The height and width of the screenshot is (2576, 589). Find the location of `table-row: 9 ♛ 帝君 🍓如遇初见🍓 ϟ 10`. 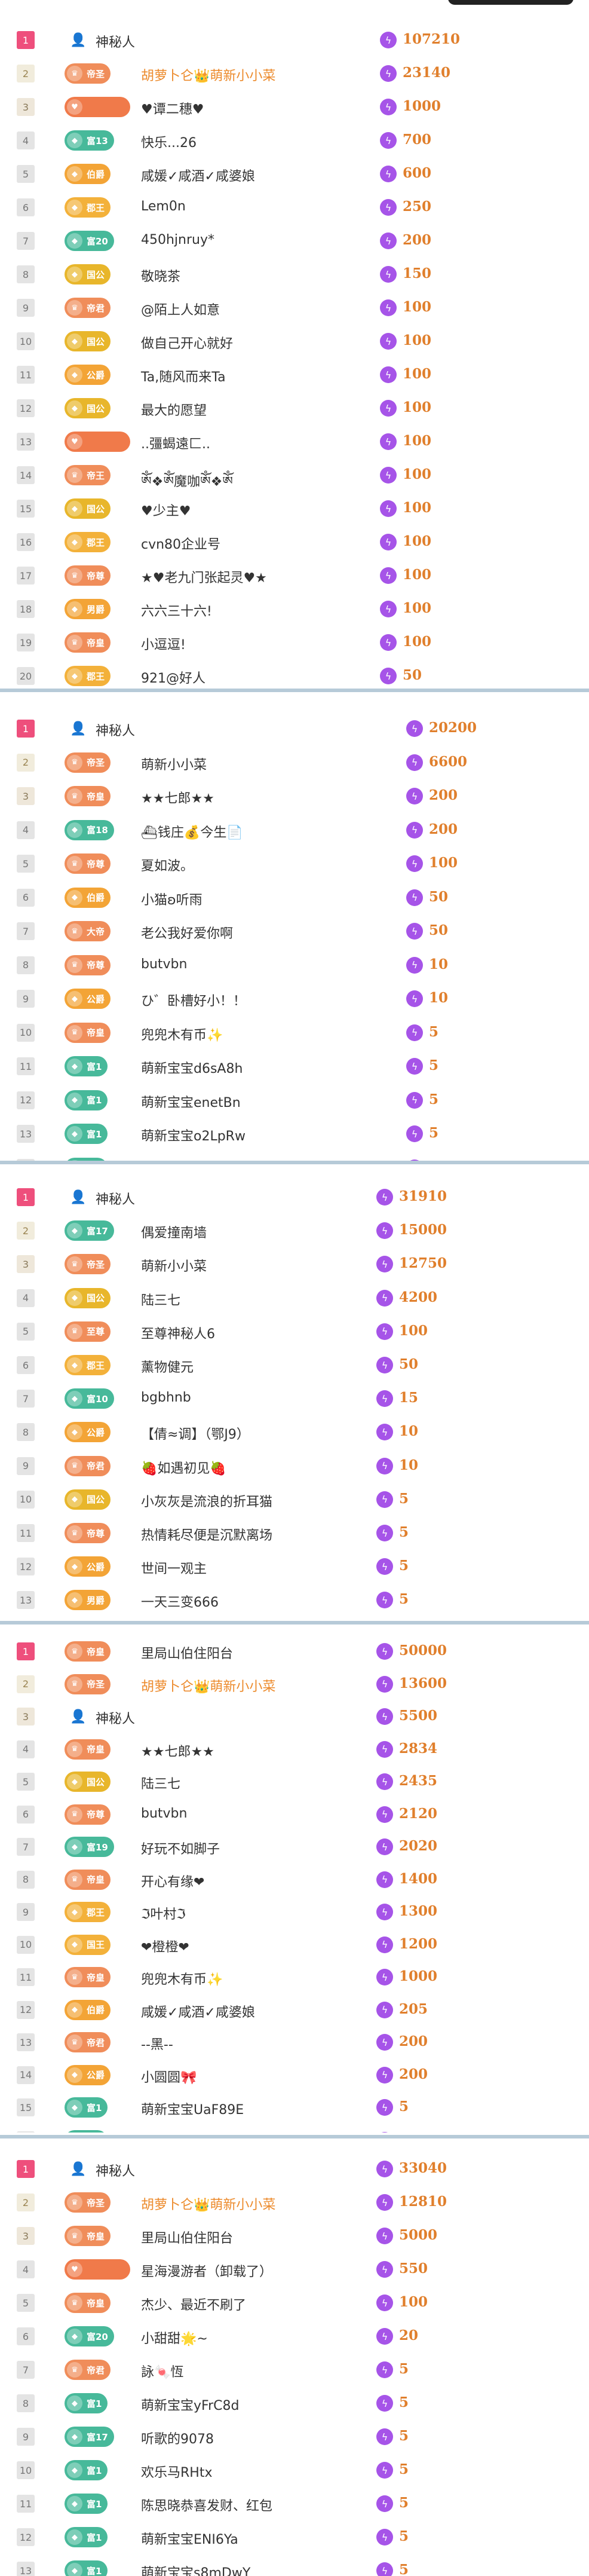

table-row: 9 ♛ 帝君 🍓如遇初见🍓 ϟ 10 is located at coordinates (294, 1465).